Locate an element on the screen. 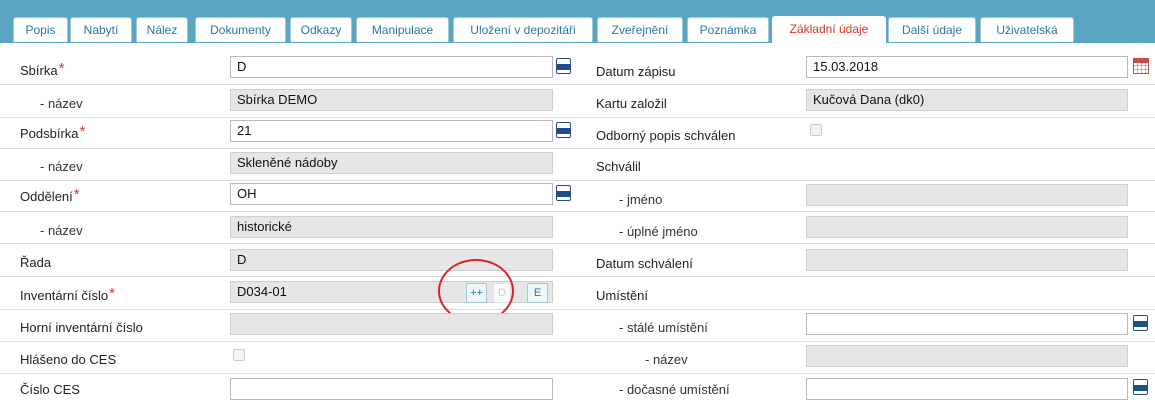 The width and height of the screenshot is (1155, 400). rada-field: D is located at coordinates (391, 260).